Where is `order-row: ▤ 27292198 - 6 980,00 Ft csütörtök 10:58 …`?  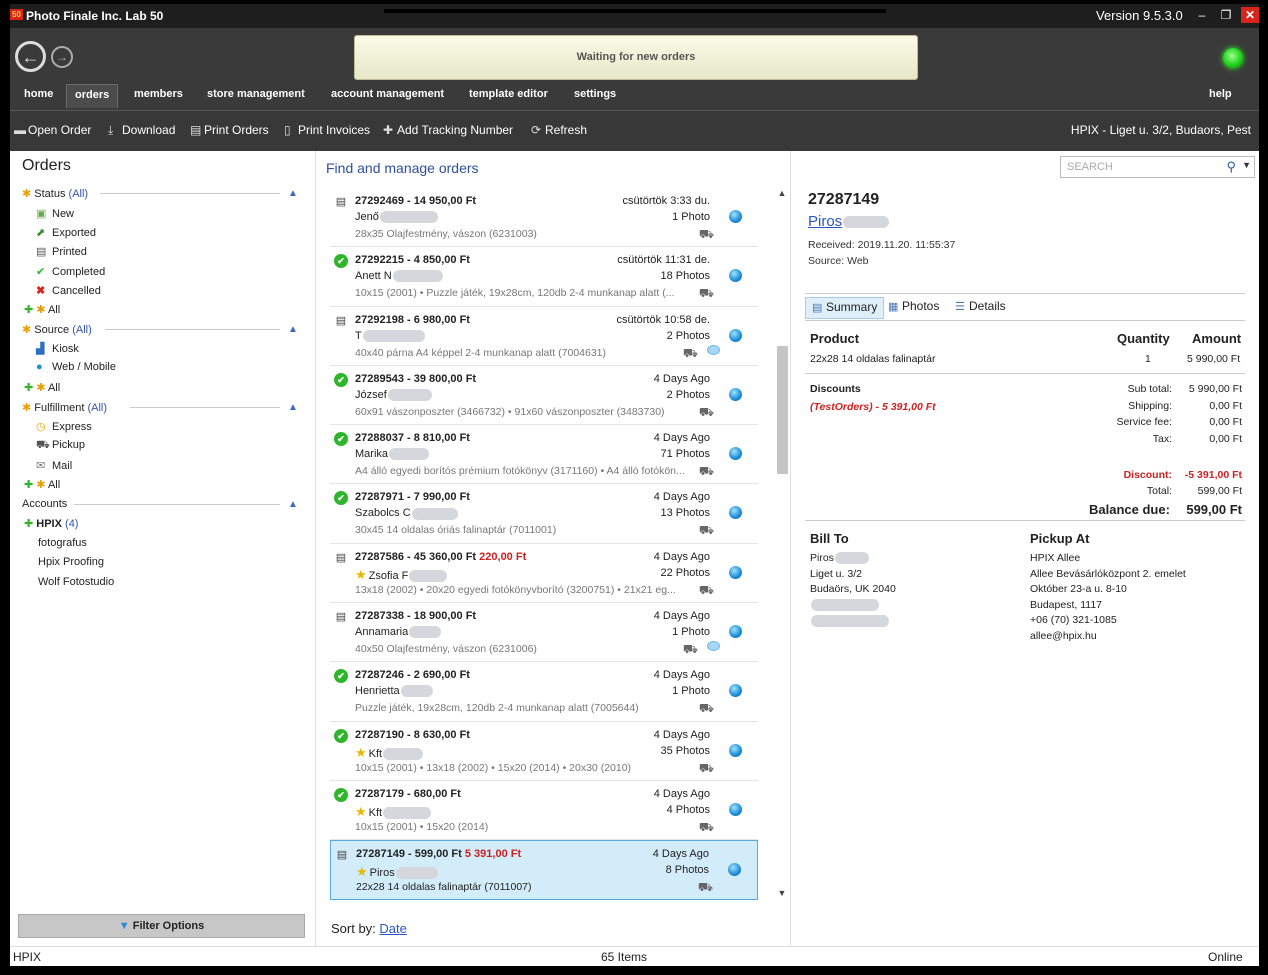
order-row: ▤ 27292198 - 6 980,00 Ft csütörtök 10:58 … is located at coordinates (544, 336).